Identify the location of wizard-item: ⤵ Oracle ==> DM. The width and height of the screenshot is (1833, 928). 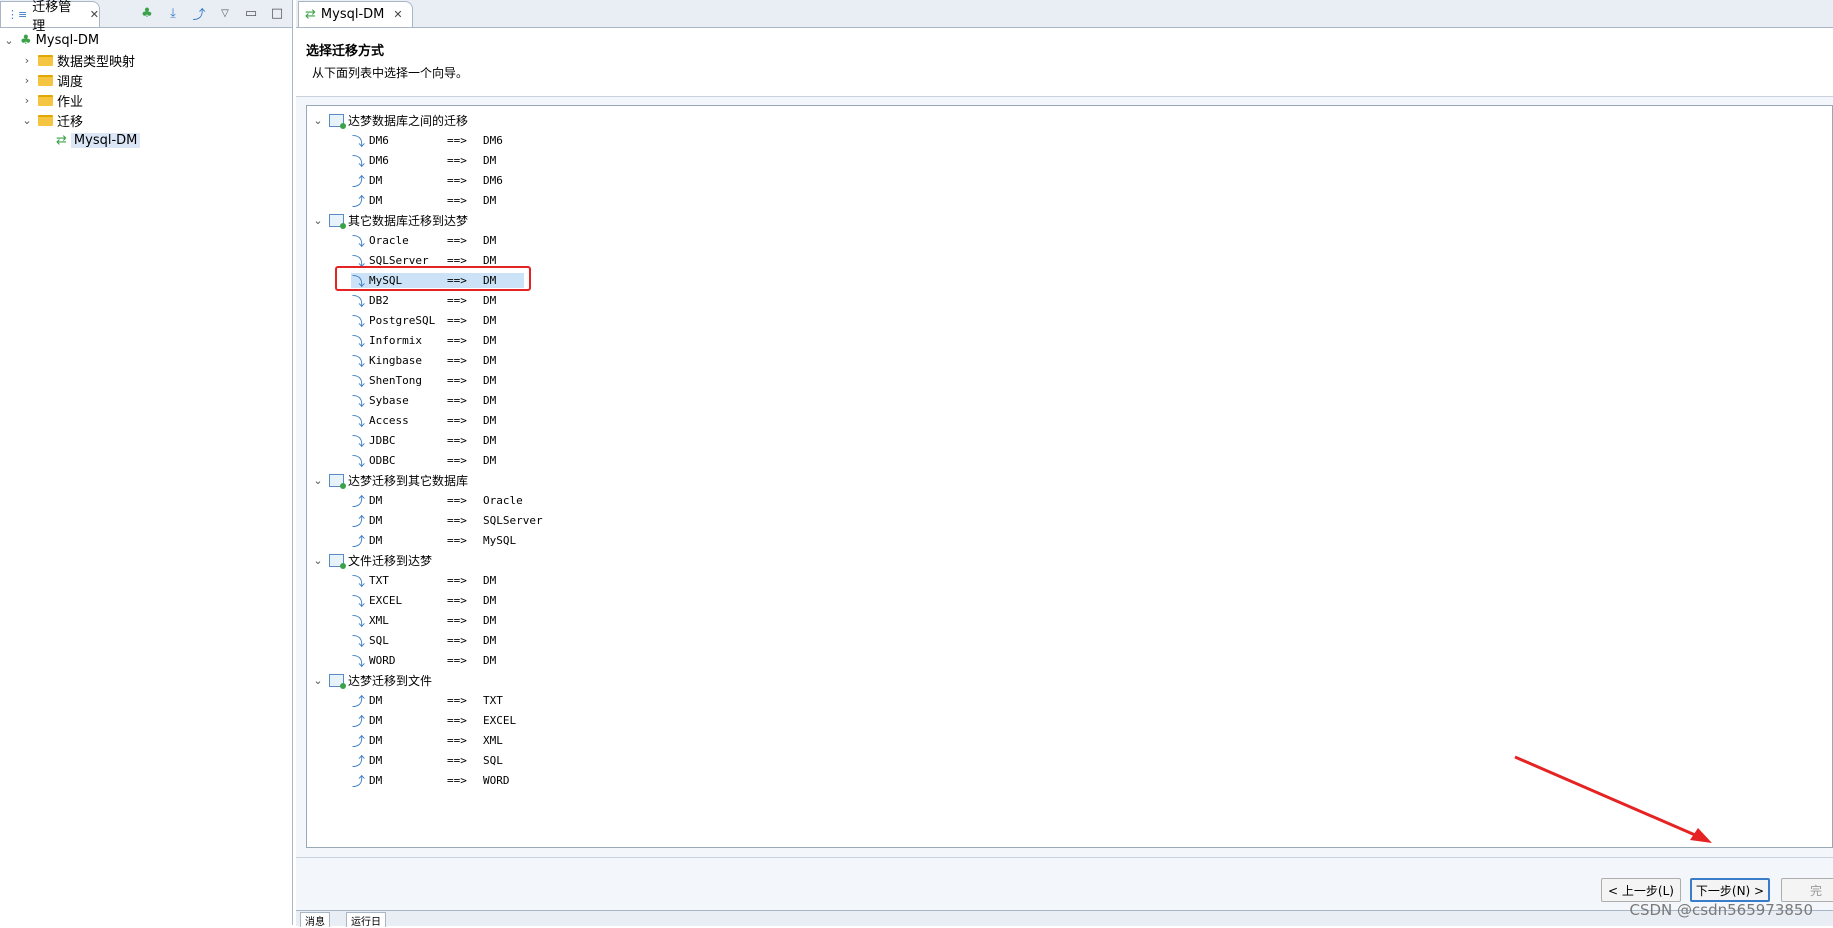
(423, 240).